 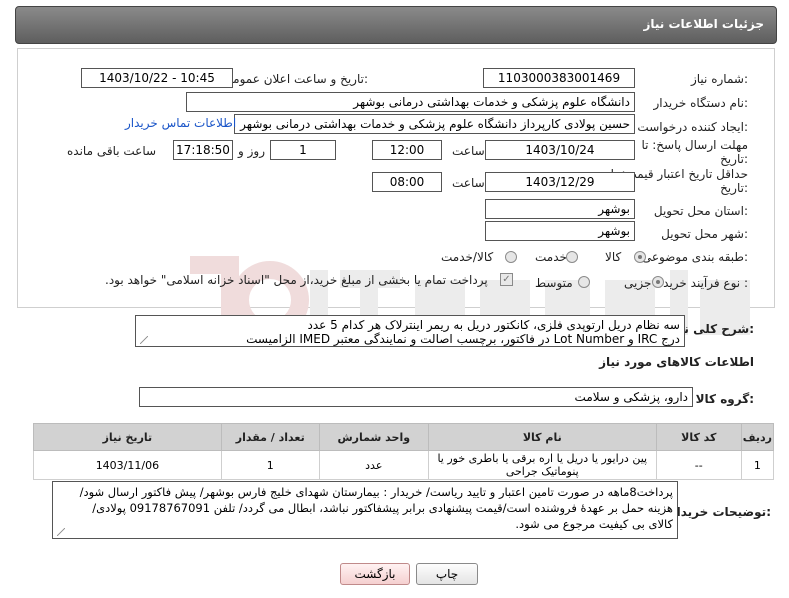 What do you see at coordinates (613, 257) in the screenshot?
I see `category-option-goods: کالا` at bounding box center [613, 257].